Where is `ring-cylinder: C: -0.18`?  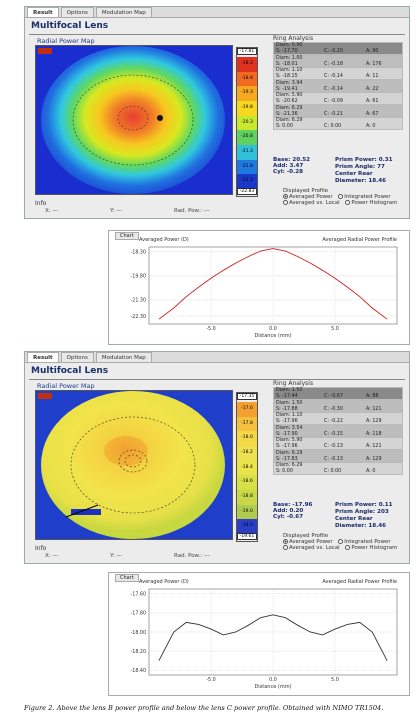 ring-cylinder: C: -0.18 is located at coordinates (333, 64).